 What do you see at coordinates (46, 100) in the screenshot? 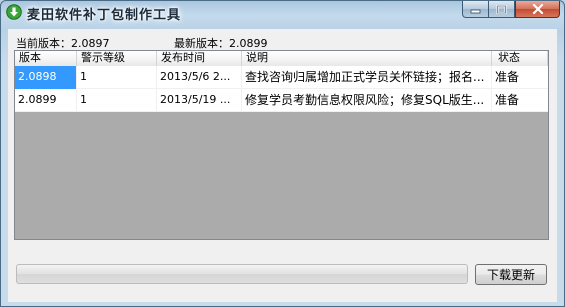
I see `cell-version: 2.0899` at bounding box center [46, 100].